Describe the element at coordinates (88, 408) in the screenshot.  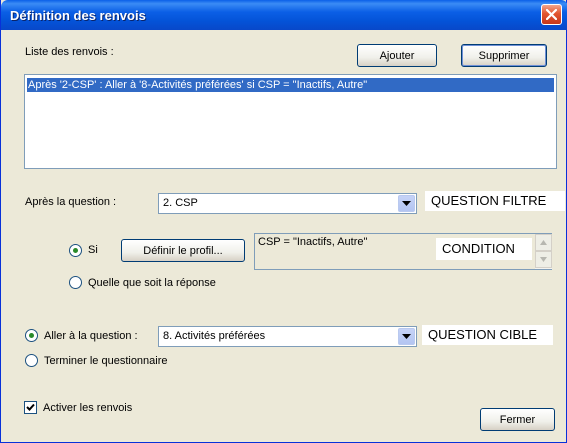
I see `enable-jumps-label: Activer les renvois` at that location.